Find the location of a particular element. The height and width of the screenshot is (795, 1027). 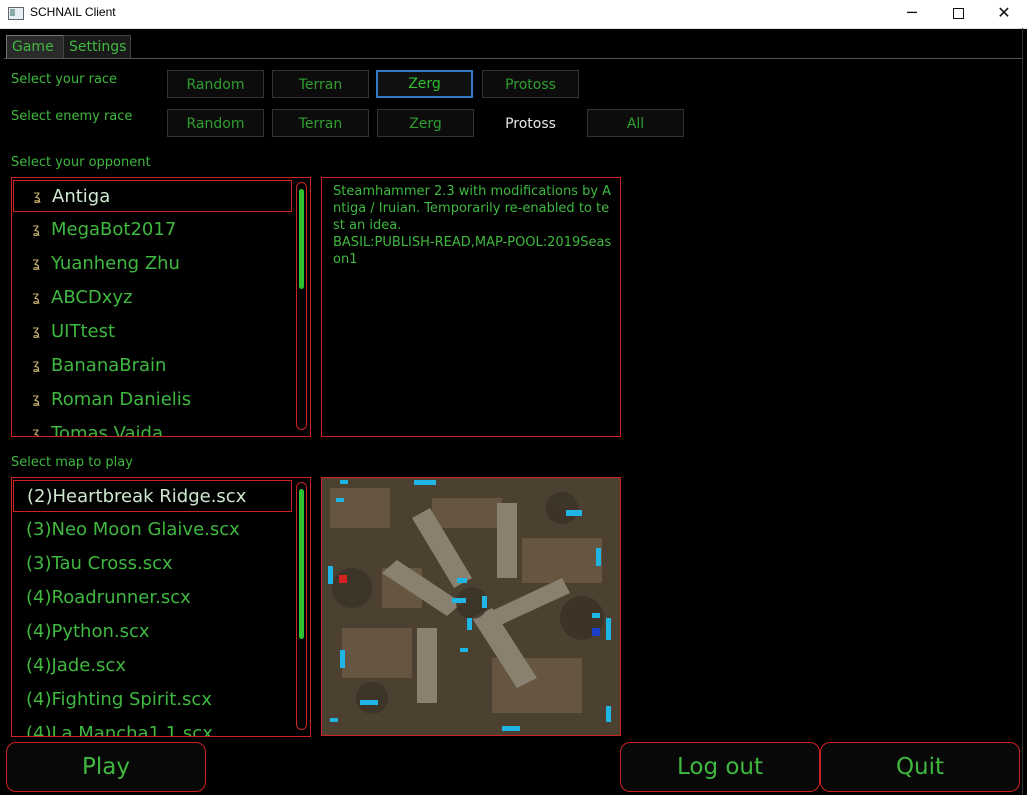

opponent-item: ʓ ABCDxyz is located at coordinates (73, 298).